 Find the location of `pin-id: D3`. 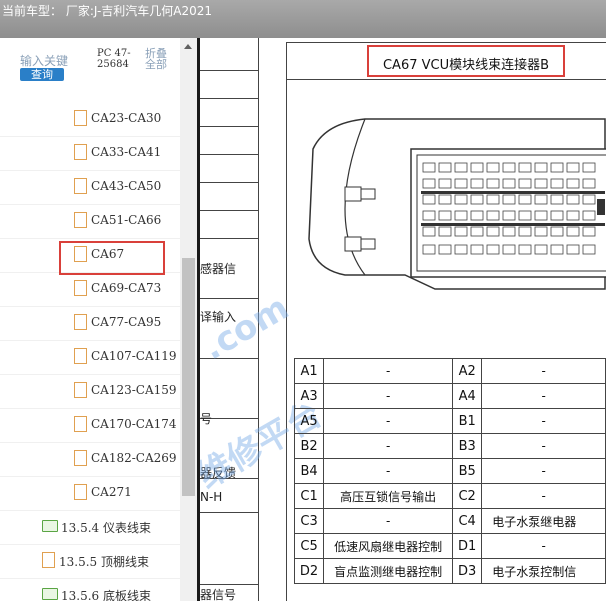

pin-id: D3 is located at coordinates (467, 571).